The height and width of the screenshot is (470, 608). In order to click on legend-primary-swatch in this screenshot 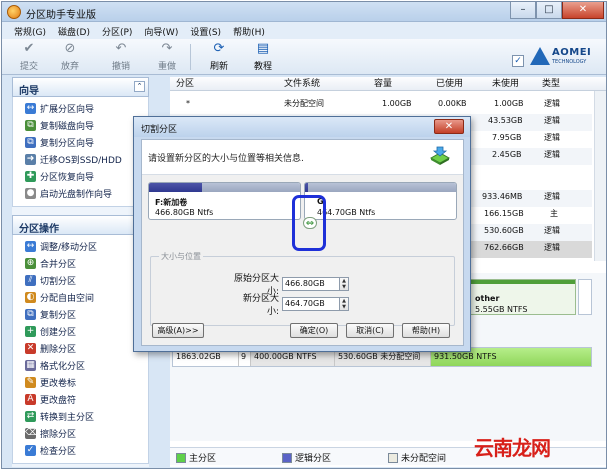, I will do `click(181, 457)`.